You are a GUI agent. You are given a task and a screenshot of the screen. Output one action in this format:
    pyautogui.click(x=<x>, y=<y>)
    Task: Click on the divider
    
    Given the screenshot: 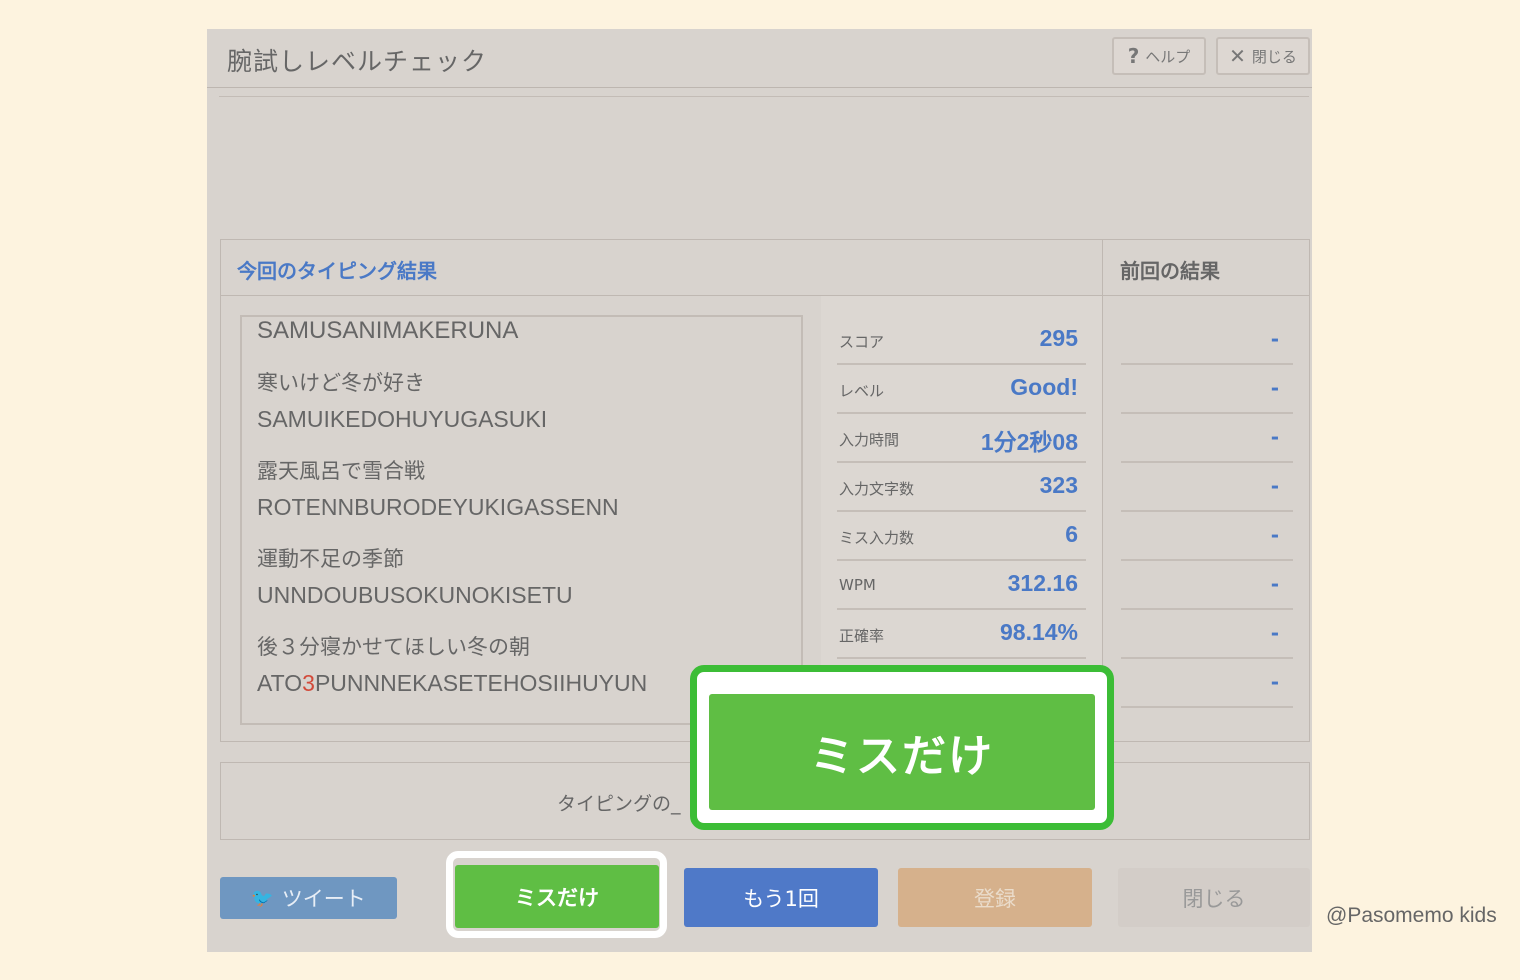 What is the action you would take?
    pyautogui.click(x=764, y=96)
    